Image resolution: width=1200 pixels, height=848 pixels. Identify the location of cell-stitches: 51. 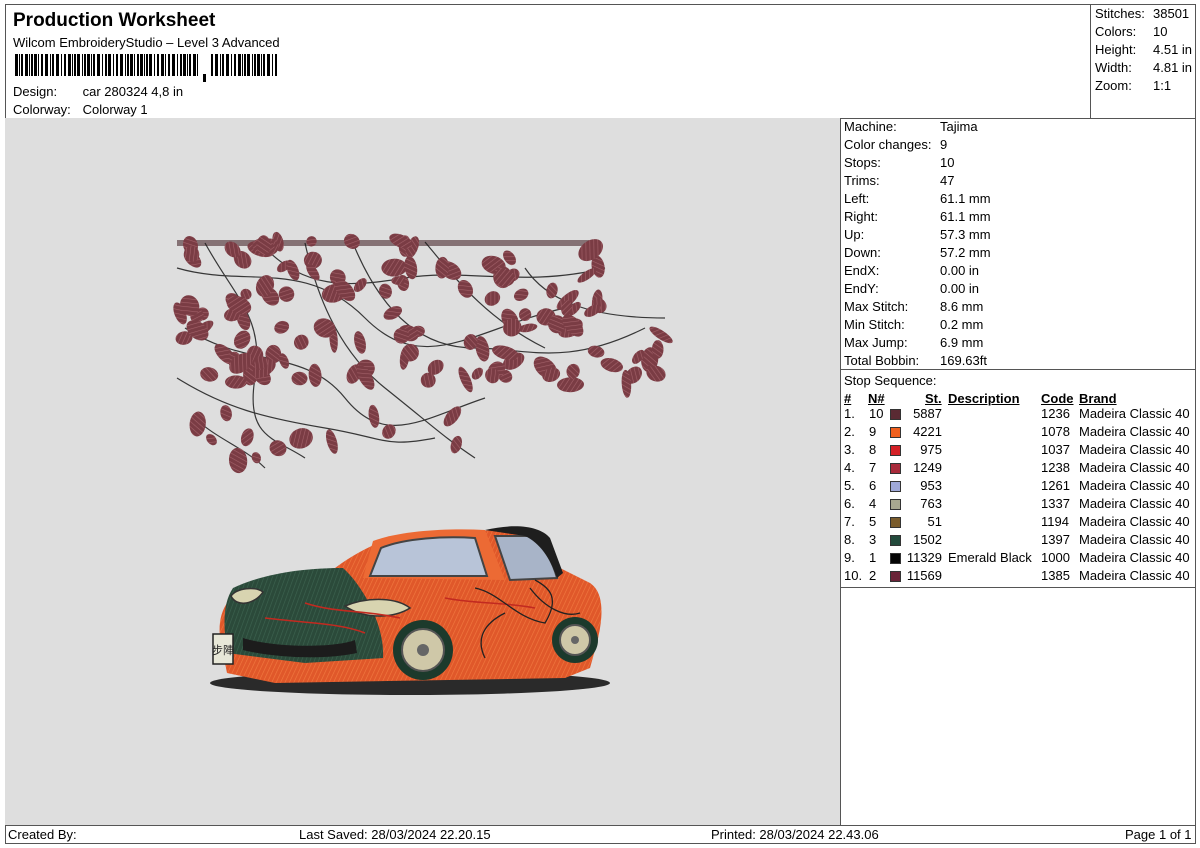
(934, 521).